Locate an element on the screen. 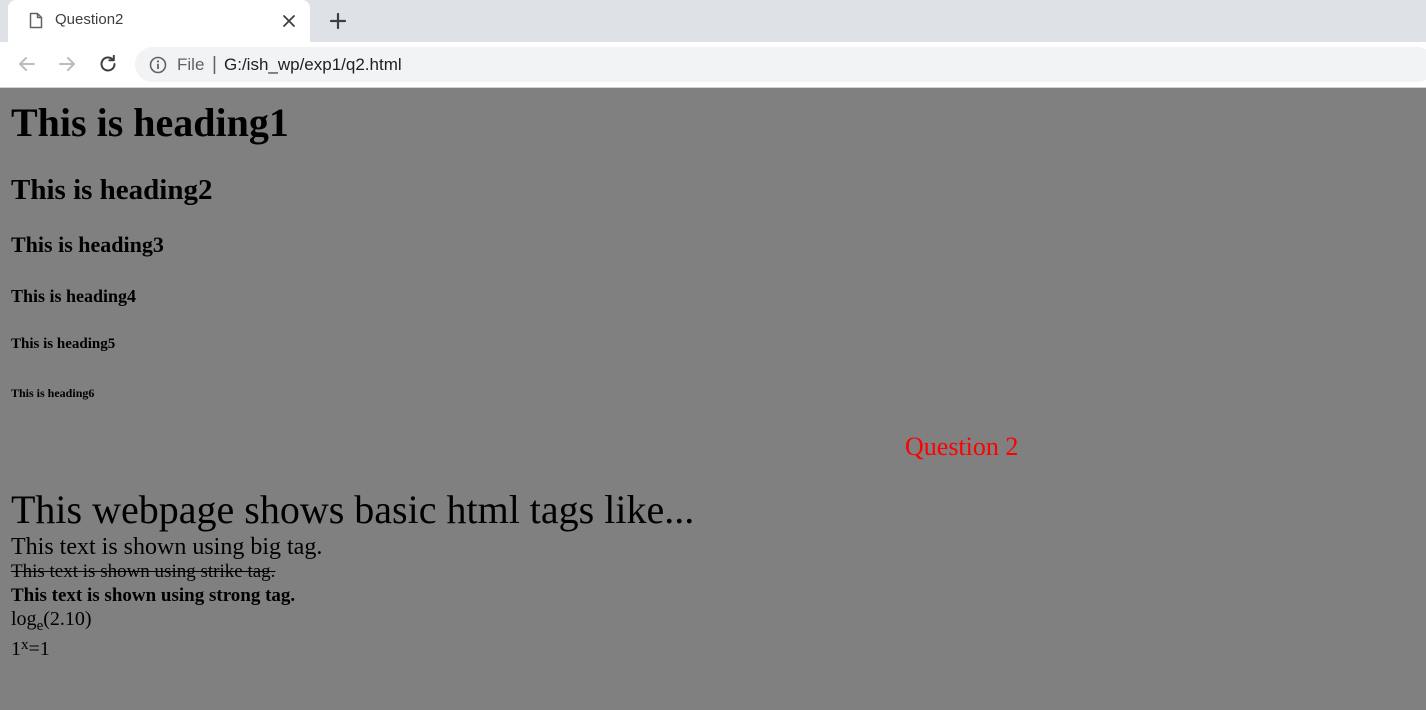 This screenshot has height=710, width=1426. strong-tag-text: This text is shown using strong tag. is located at coordinates (153, 595).